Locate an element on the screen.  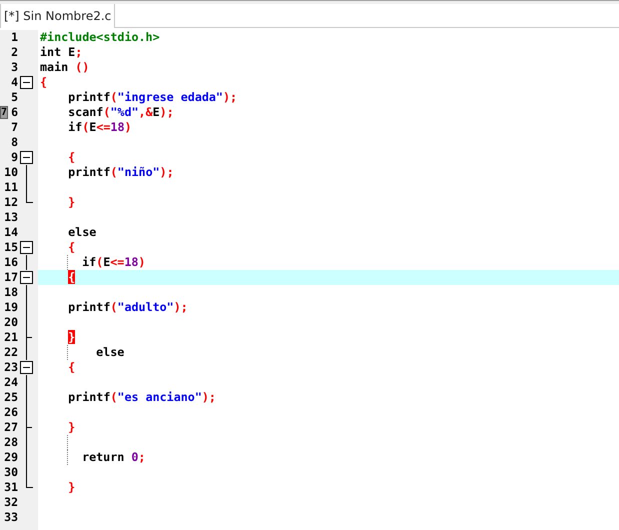
line-number: 30 is located at coordinates (11, 472).